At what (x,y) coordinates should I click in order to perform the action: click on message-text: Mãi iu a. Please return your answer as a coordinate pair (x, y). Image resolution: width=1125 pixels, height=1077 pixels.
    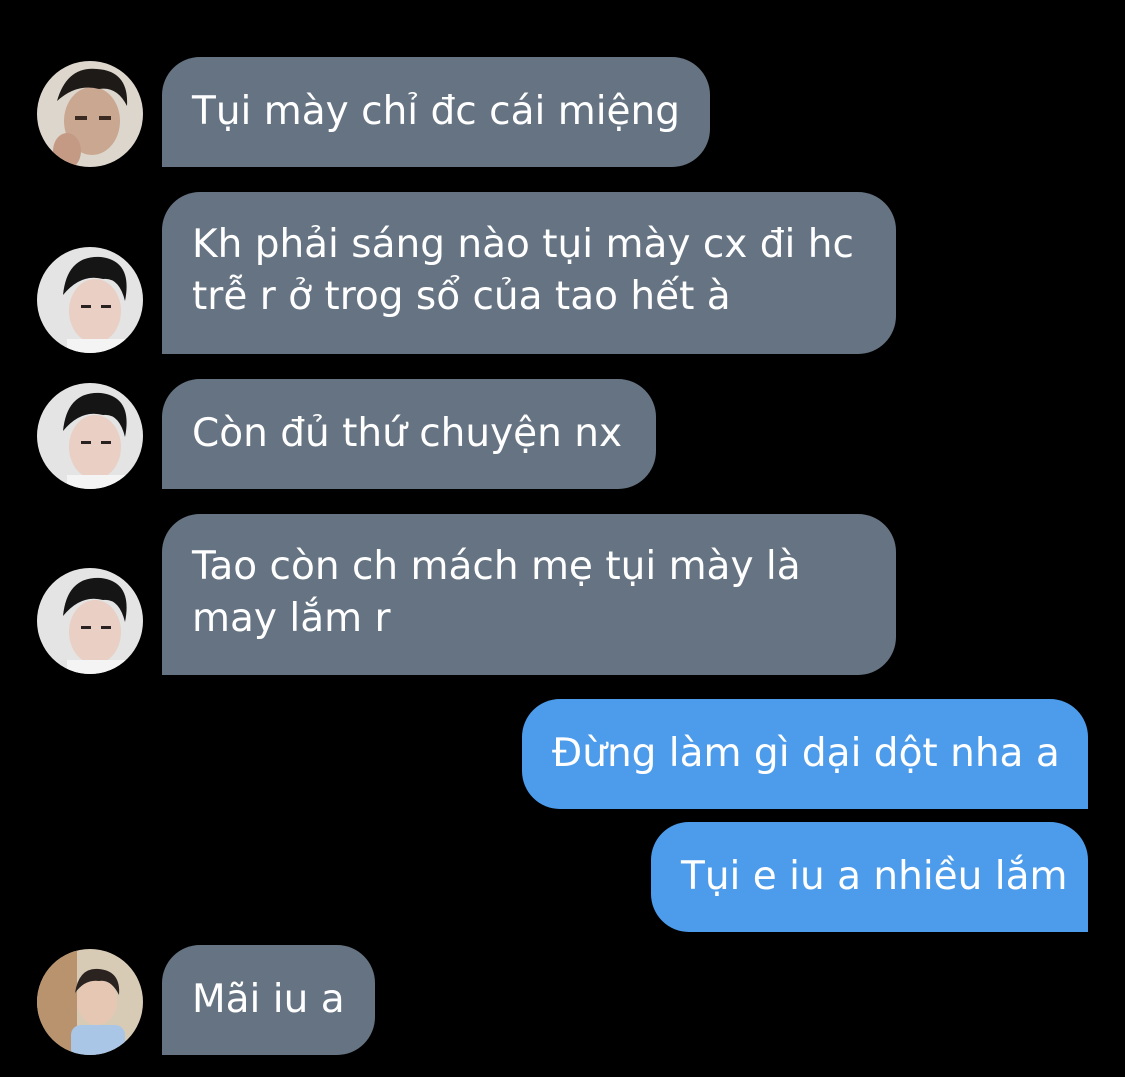
    Looking at the image, I should click on (268, 999).